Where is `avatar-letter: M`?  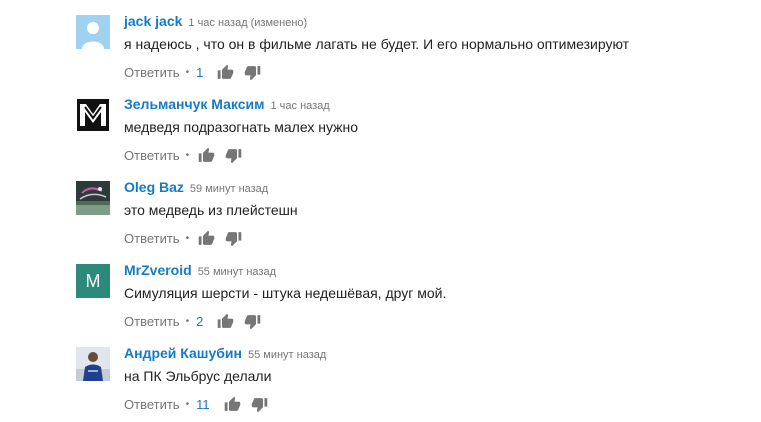
avatar-letter: M is located at coordinates (93, 281).